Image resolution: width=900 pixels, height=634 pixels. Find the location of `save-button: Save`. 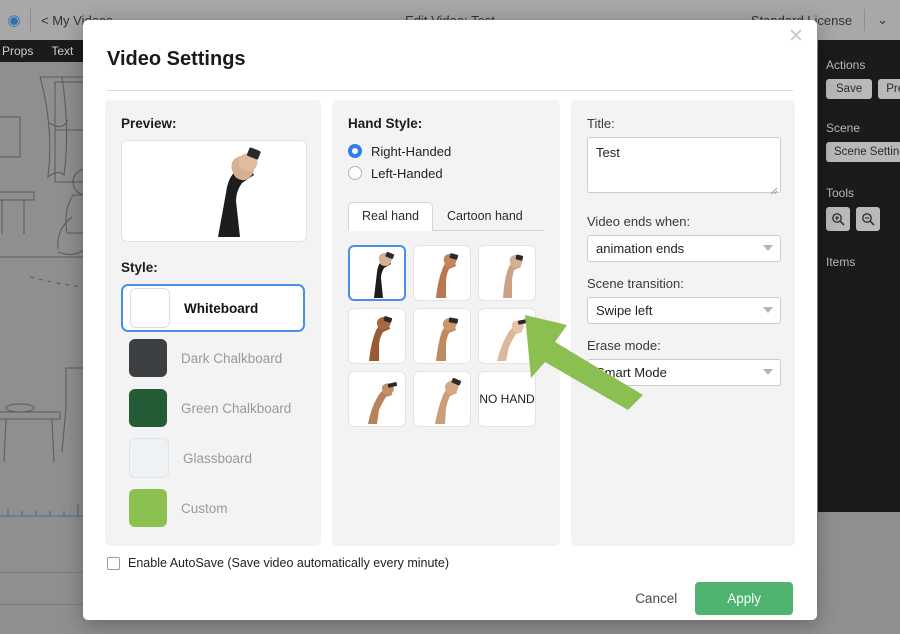

save-button: Save is located at coordinates (849, 89).